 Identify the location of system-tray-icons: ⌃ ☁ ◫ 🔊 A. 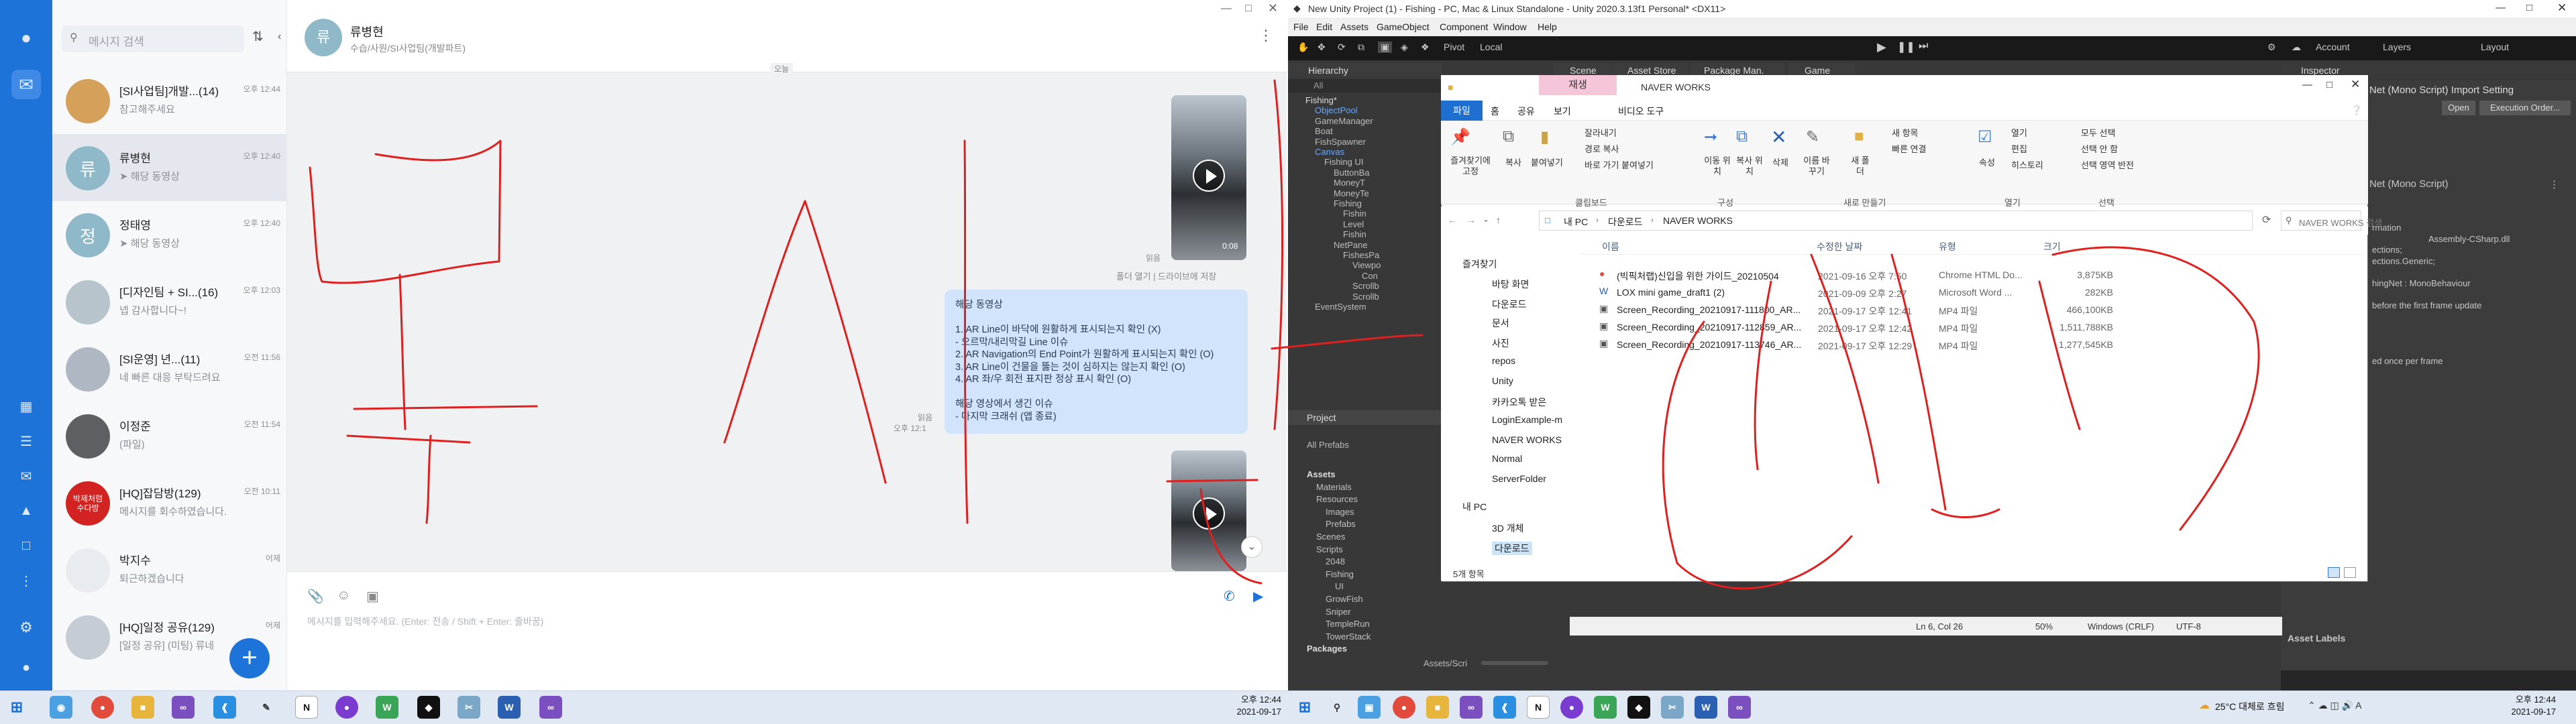
(2335, 705).